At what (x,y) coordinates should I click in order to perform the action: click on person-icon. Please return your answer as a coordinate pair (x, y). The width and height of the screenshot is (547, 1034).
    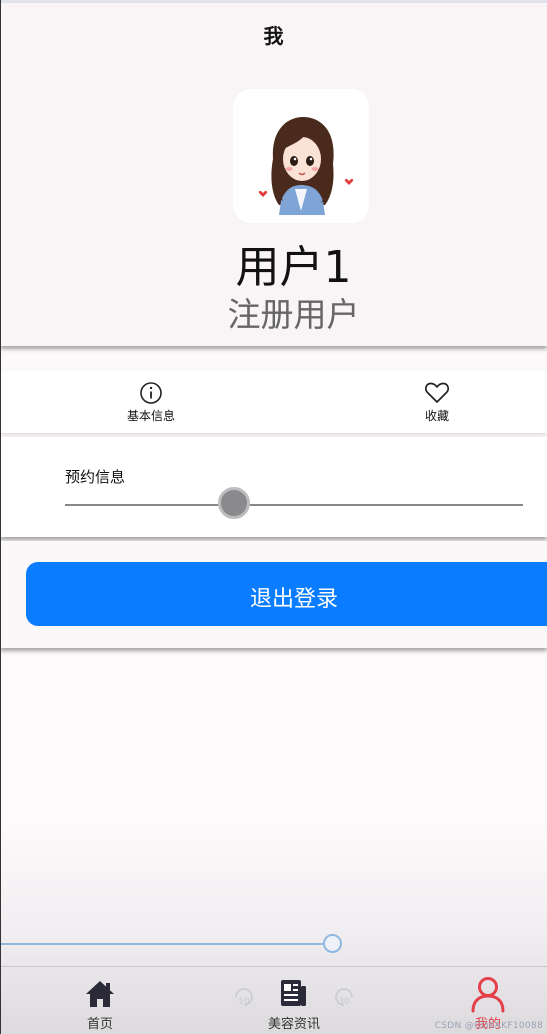
    Looking at the image, I should click on (488, 995).